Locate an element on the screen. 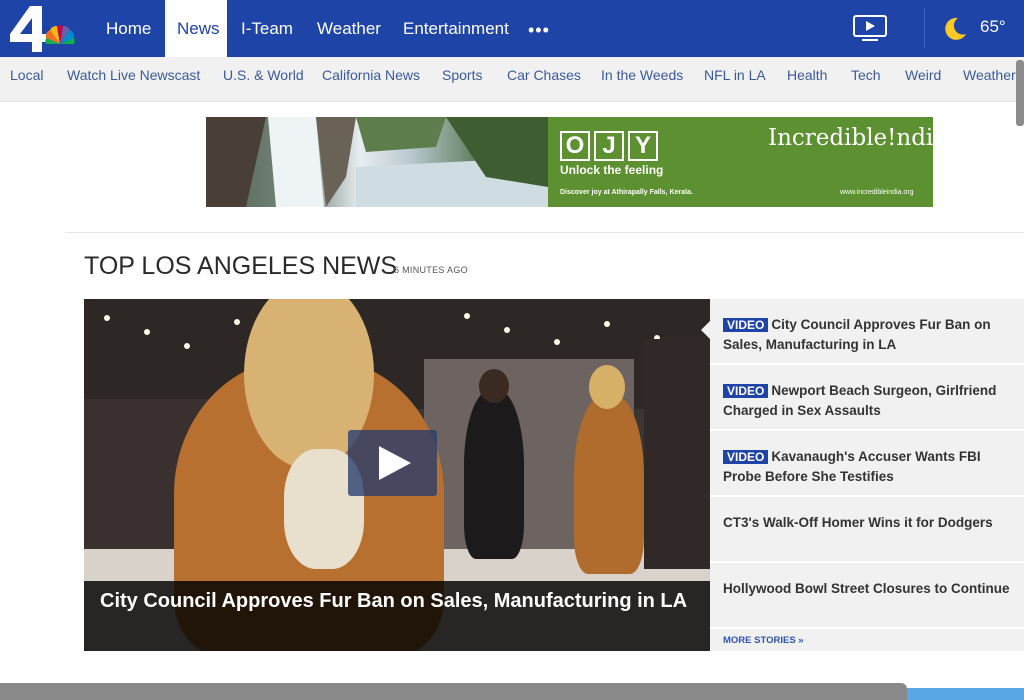 The width and height of the screenshot is (1024, 700). section-title: TOP LOS ANGELES NEWS is located at coordinates (240, 266).